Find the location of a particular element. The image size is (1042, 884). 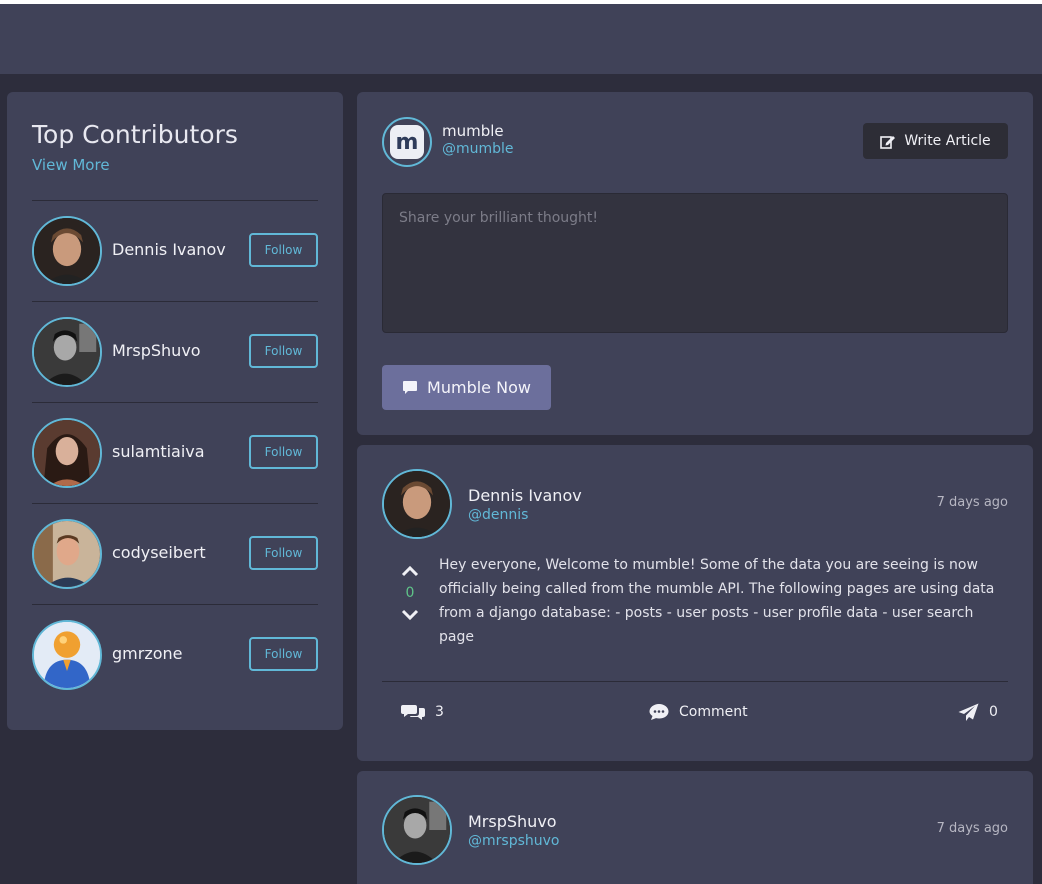

contributor-row: gmrzone Follow is located at coordinates (175, 655).